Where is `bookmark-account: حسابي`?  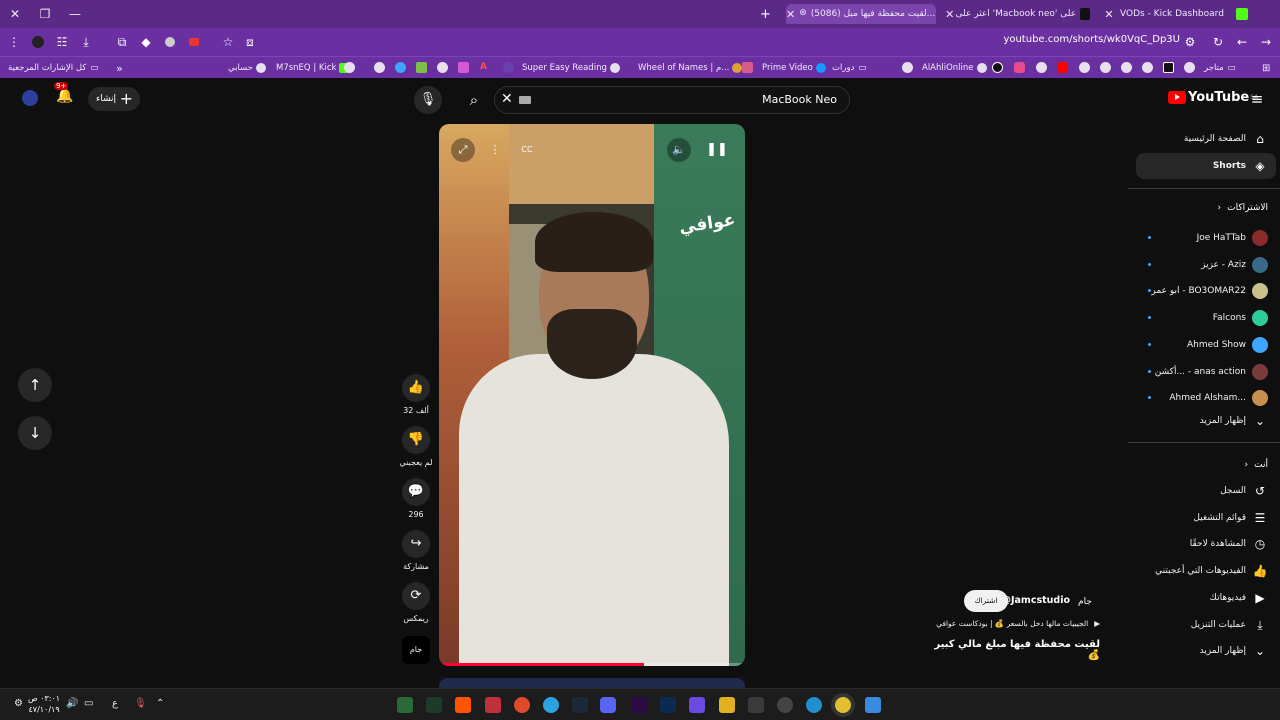
bookmark-account: حسابي is located at coordinates (247, 68).